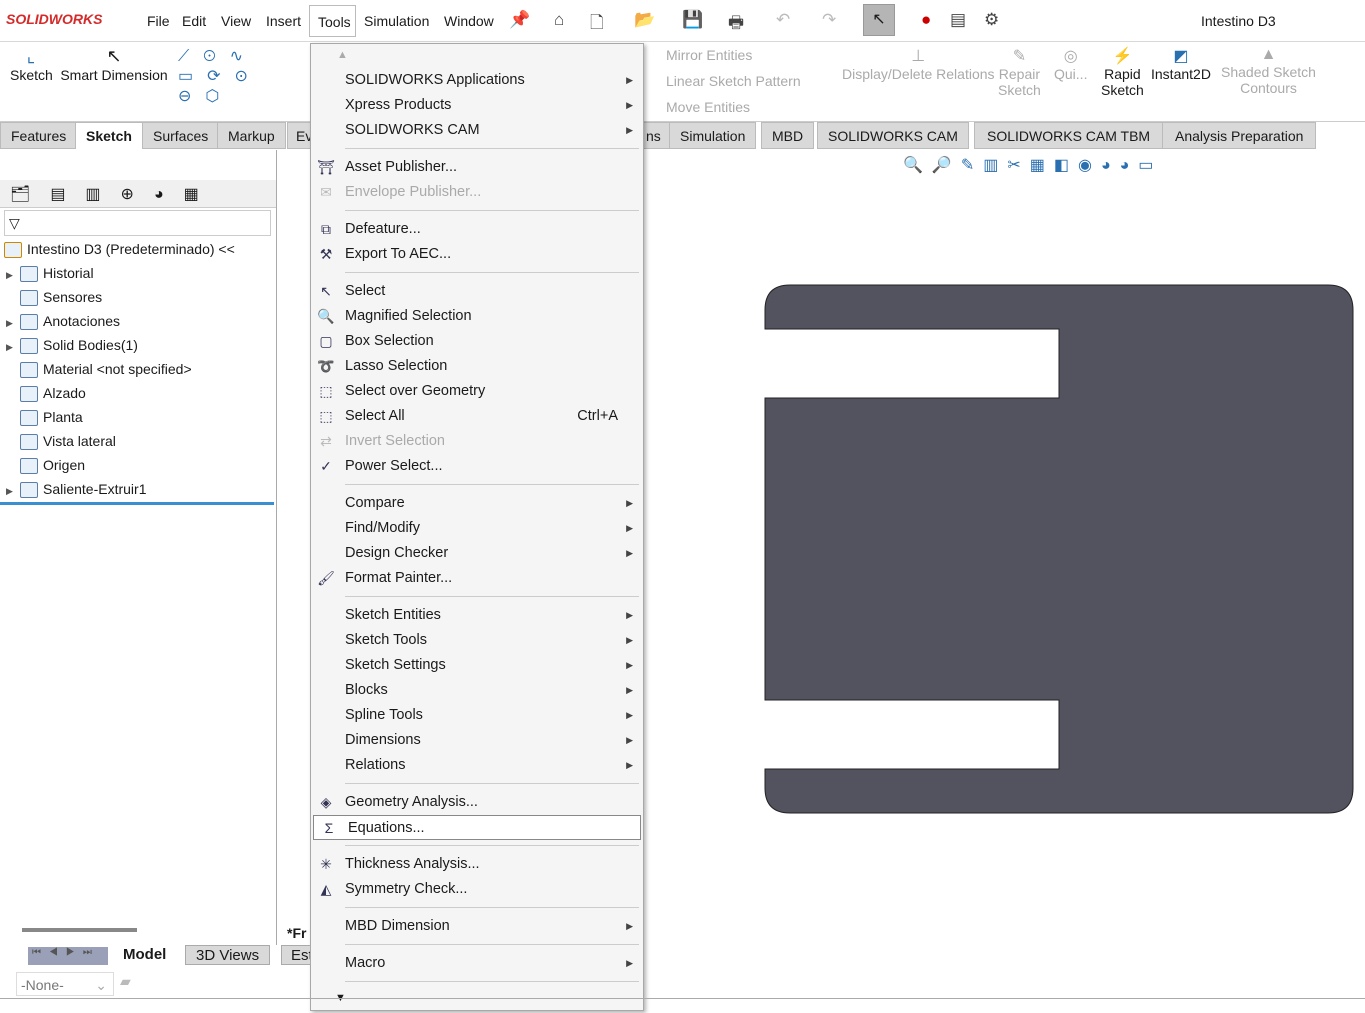 The width and height of the screenshot is (1365, 1013). What do you see at coordinates (114, 64) in the screenshot?
I see `smart-dimension-button: ↖ Smart Dimension` at bounding box center [114, 64].